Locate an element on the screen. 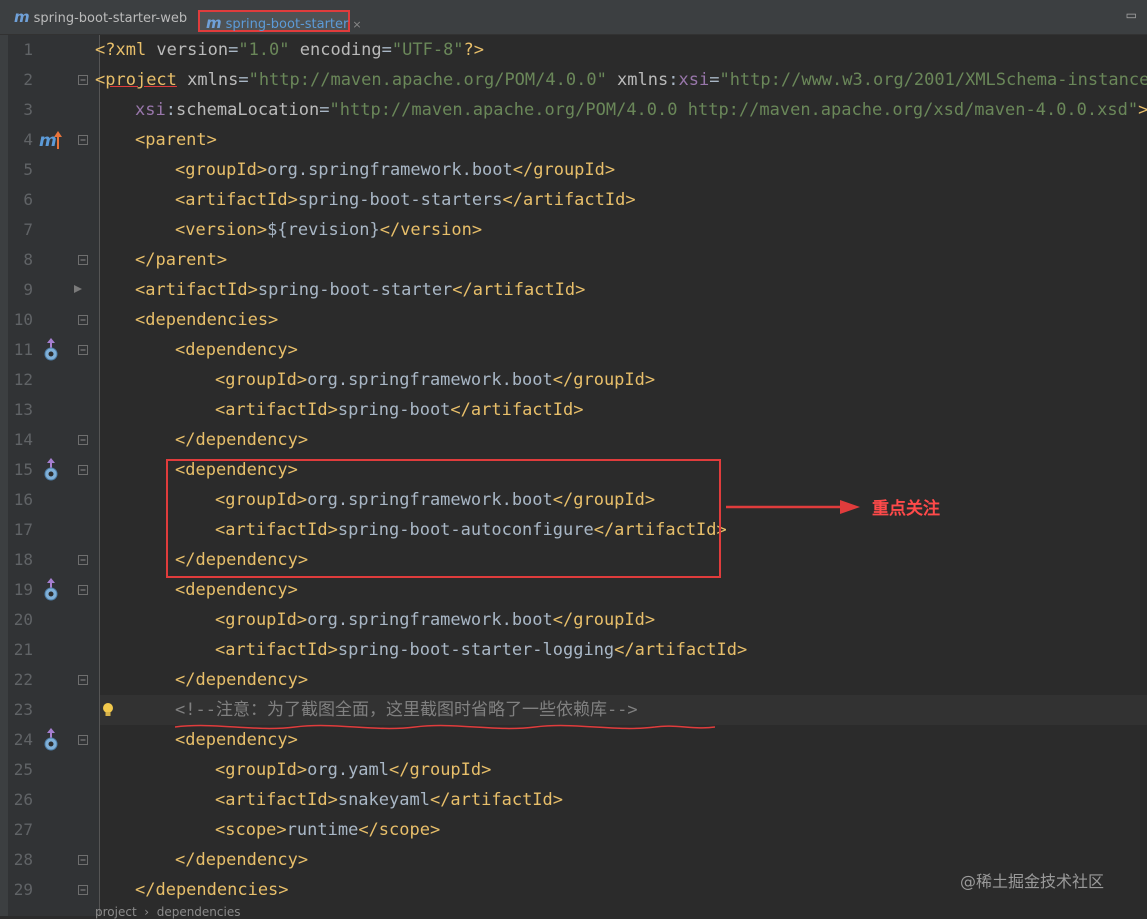 The width and height of the screenshot is (1147, 919). svg-text: m is located at coordinates (48, 141).